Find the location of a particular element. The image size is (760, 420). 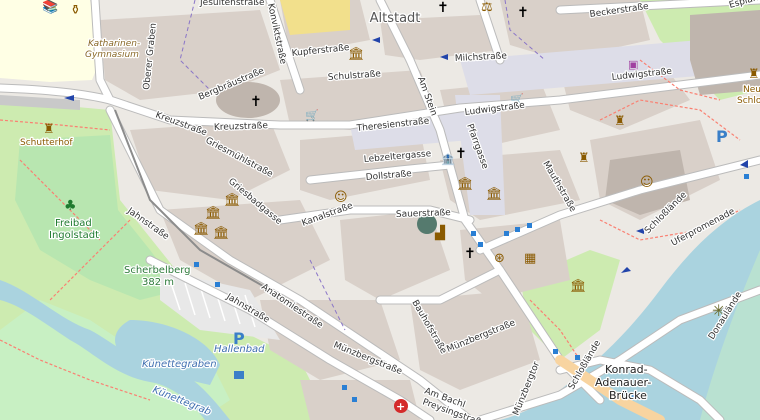

shopping-bag-icon: ▣ is located at coordinates (633, 64).